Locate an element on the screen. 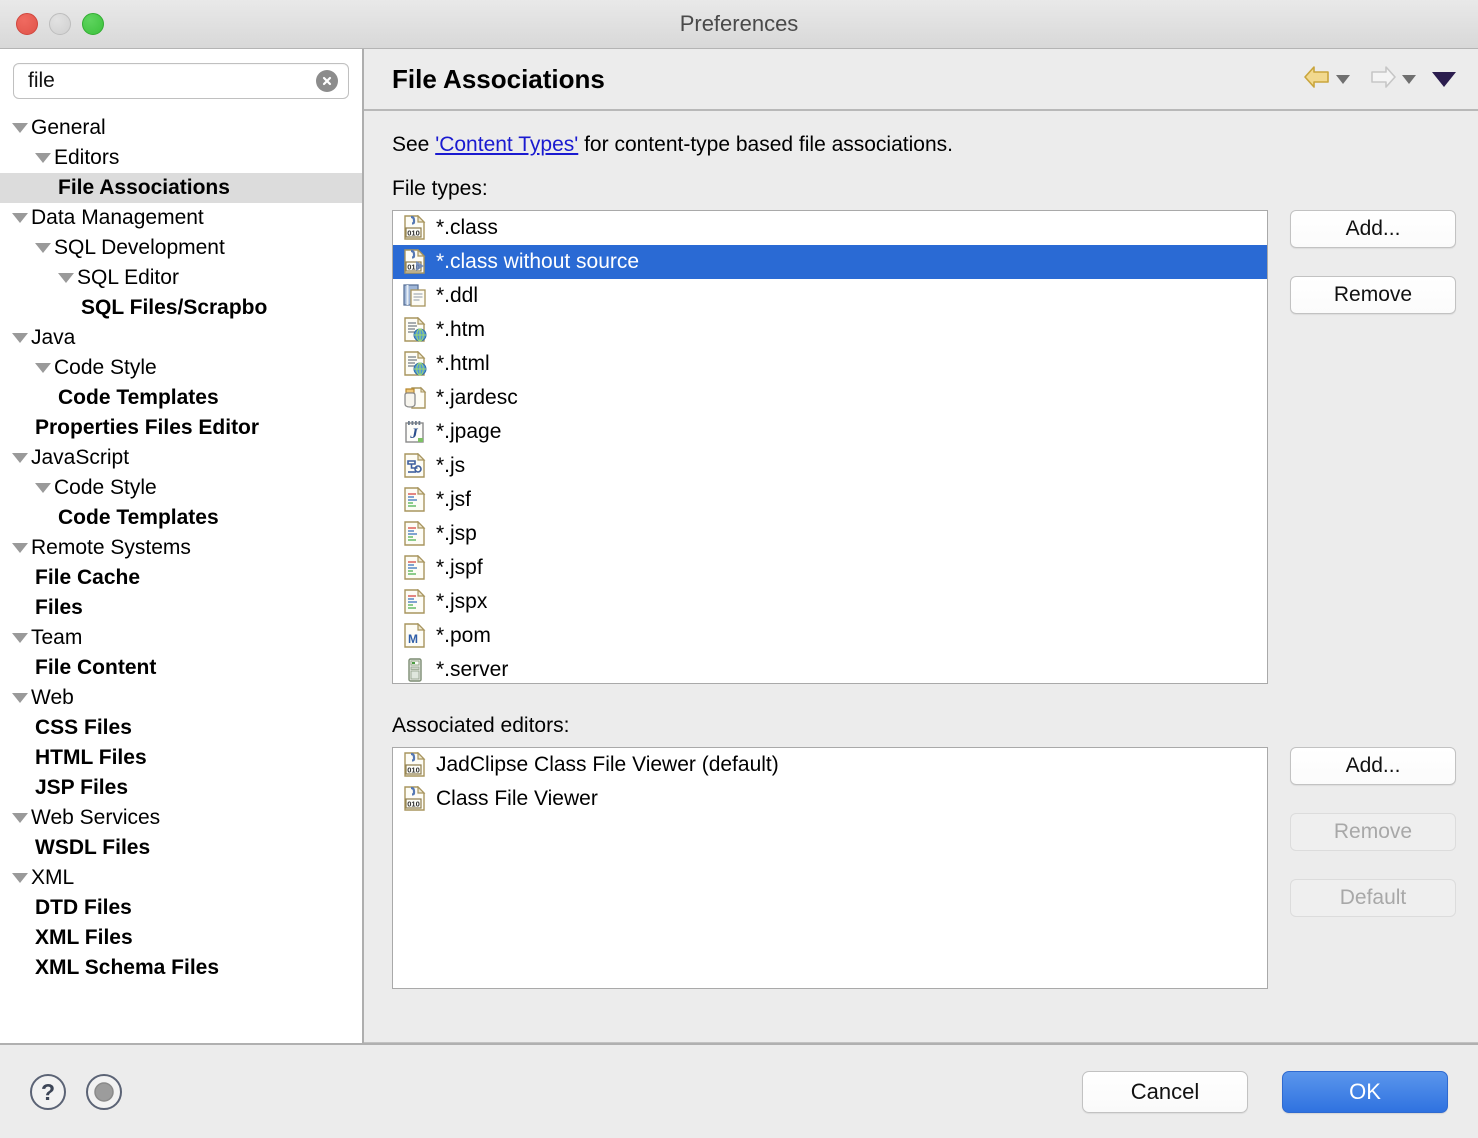 The image size is (1478, 1138). sidebar-item-label: Properties Files Editor is located at coordinates (147, 427).